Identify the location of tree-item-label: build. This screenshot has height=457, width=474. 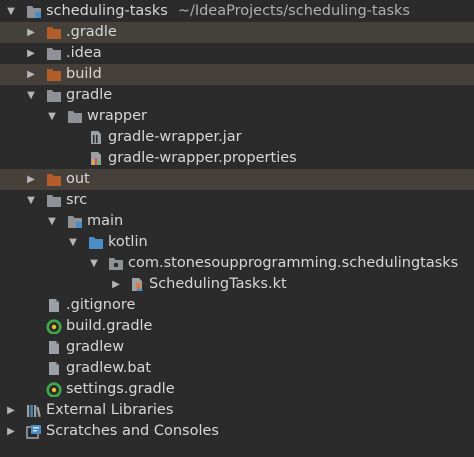
(84, 74).